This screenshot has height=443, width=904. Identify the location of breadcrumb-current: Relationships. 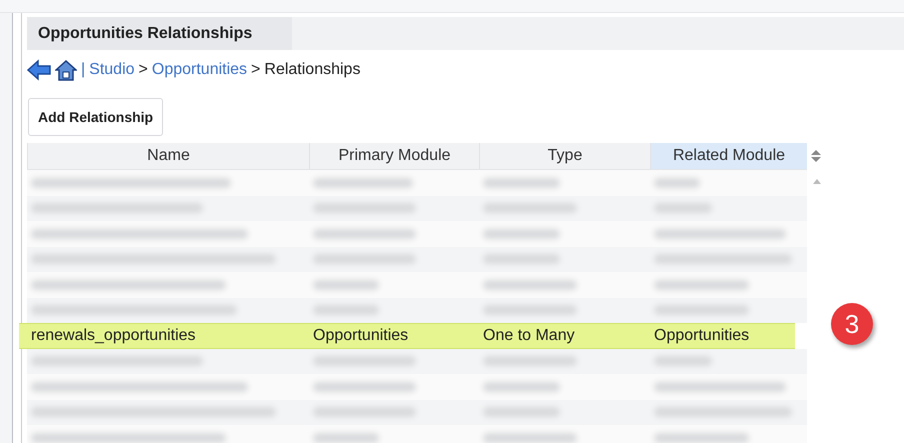
(312, 70).